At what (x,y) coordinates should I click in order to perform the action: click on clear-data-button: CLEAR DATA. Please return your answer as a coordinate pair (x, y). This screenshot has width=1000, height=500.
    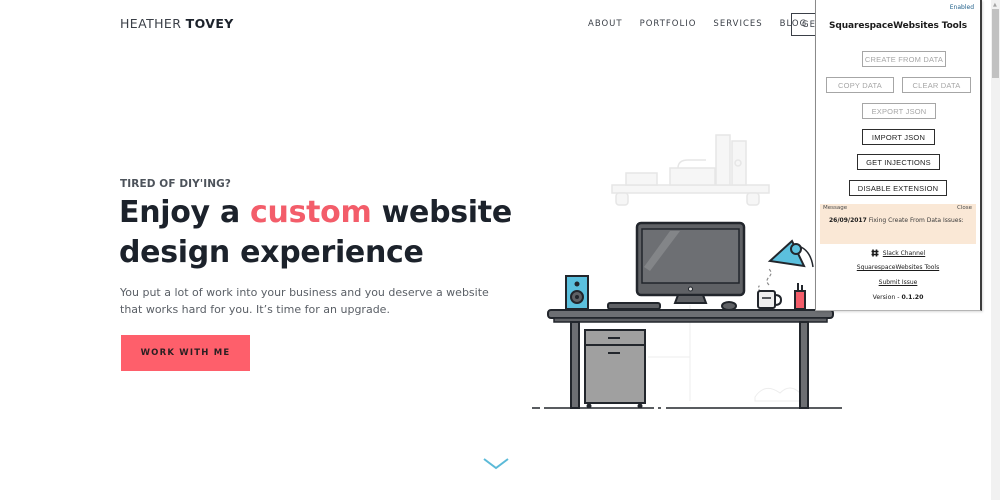
    Looking at the image, I should click on (936, 85).